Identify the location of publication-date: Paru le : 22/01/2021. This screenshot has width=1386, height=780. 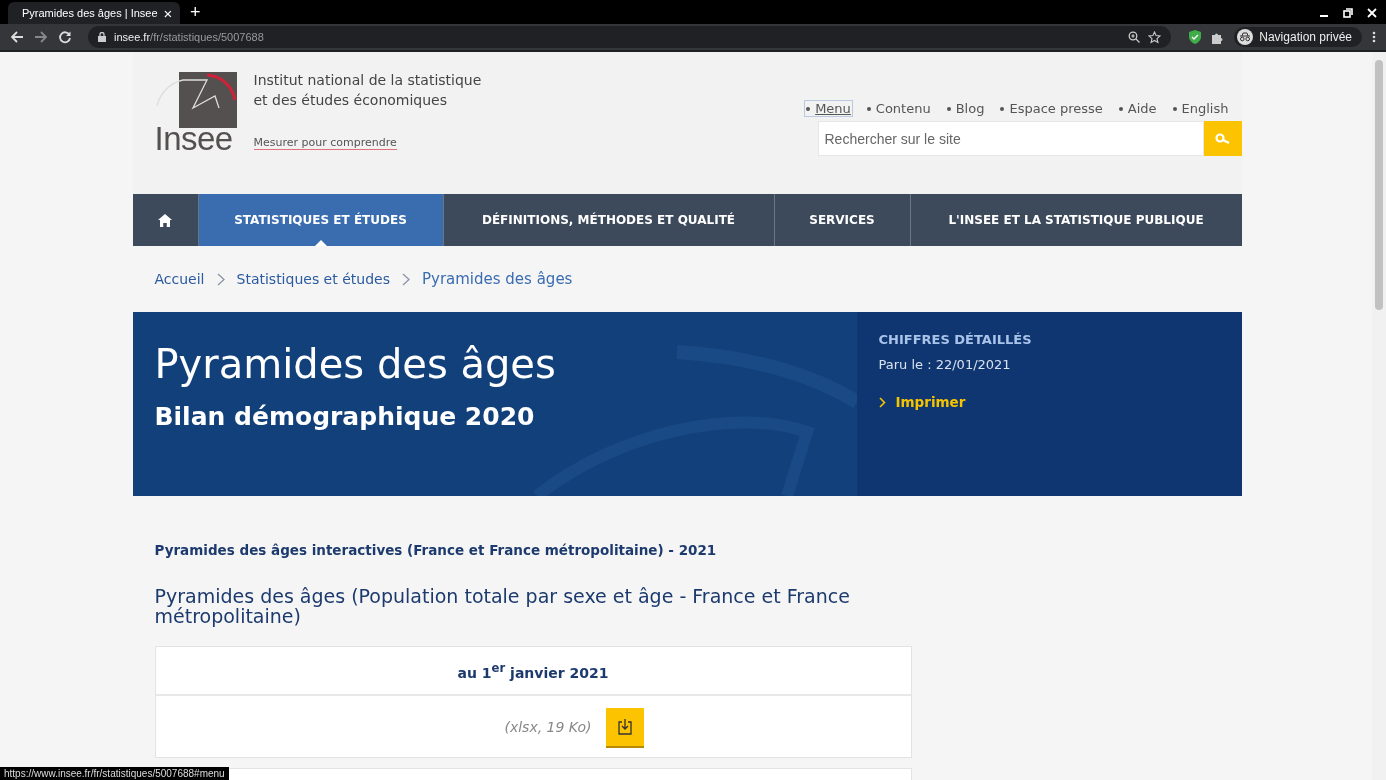
(945, 364).